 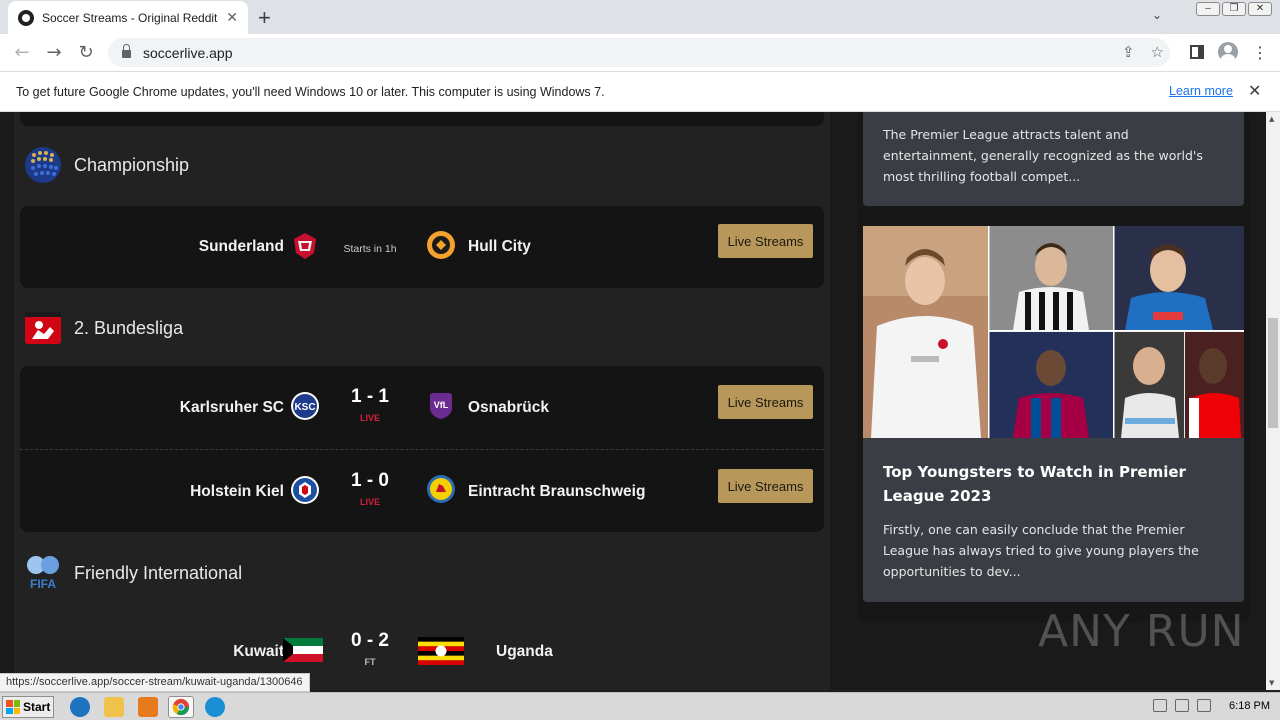 I want to click on clock: 6:18 PM, so click(x=1249, y=706).